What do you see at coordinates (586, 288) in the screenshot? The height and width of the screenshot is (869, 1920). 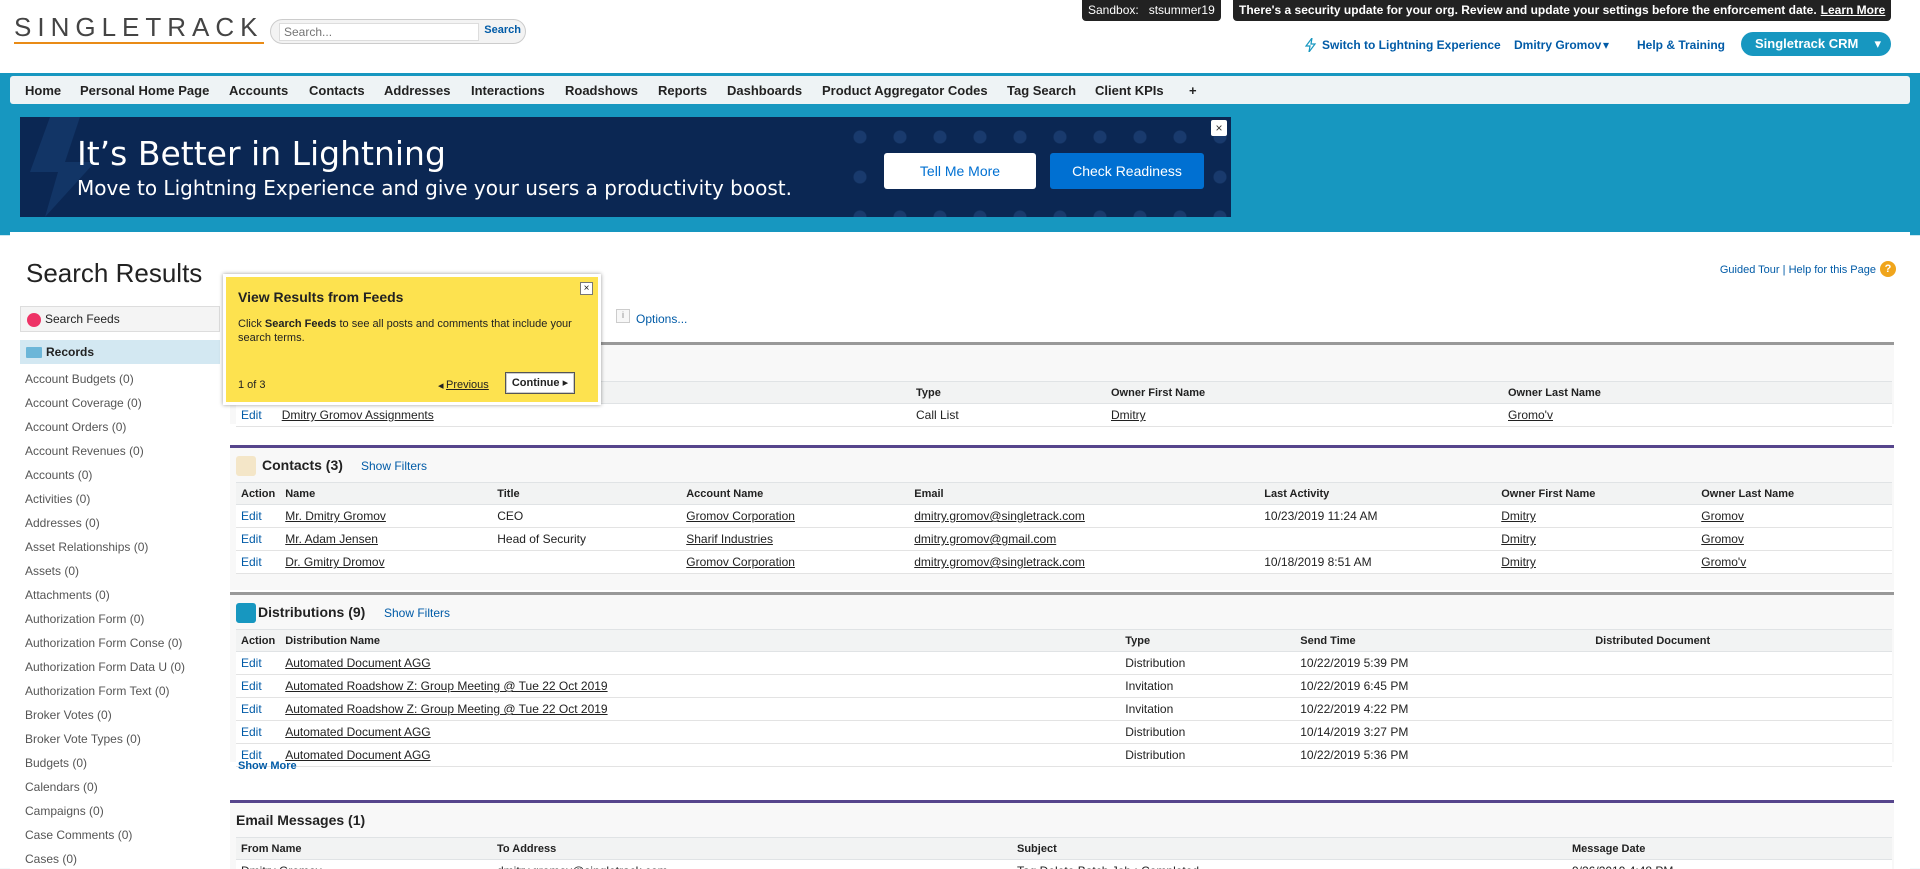 I see `tour-close-icon: ×` at bounding box center [586, 288].